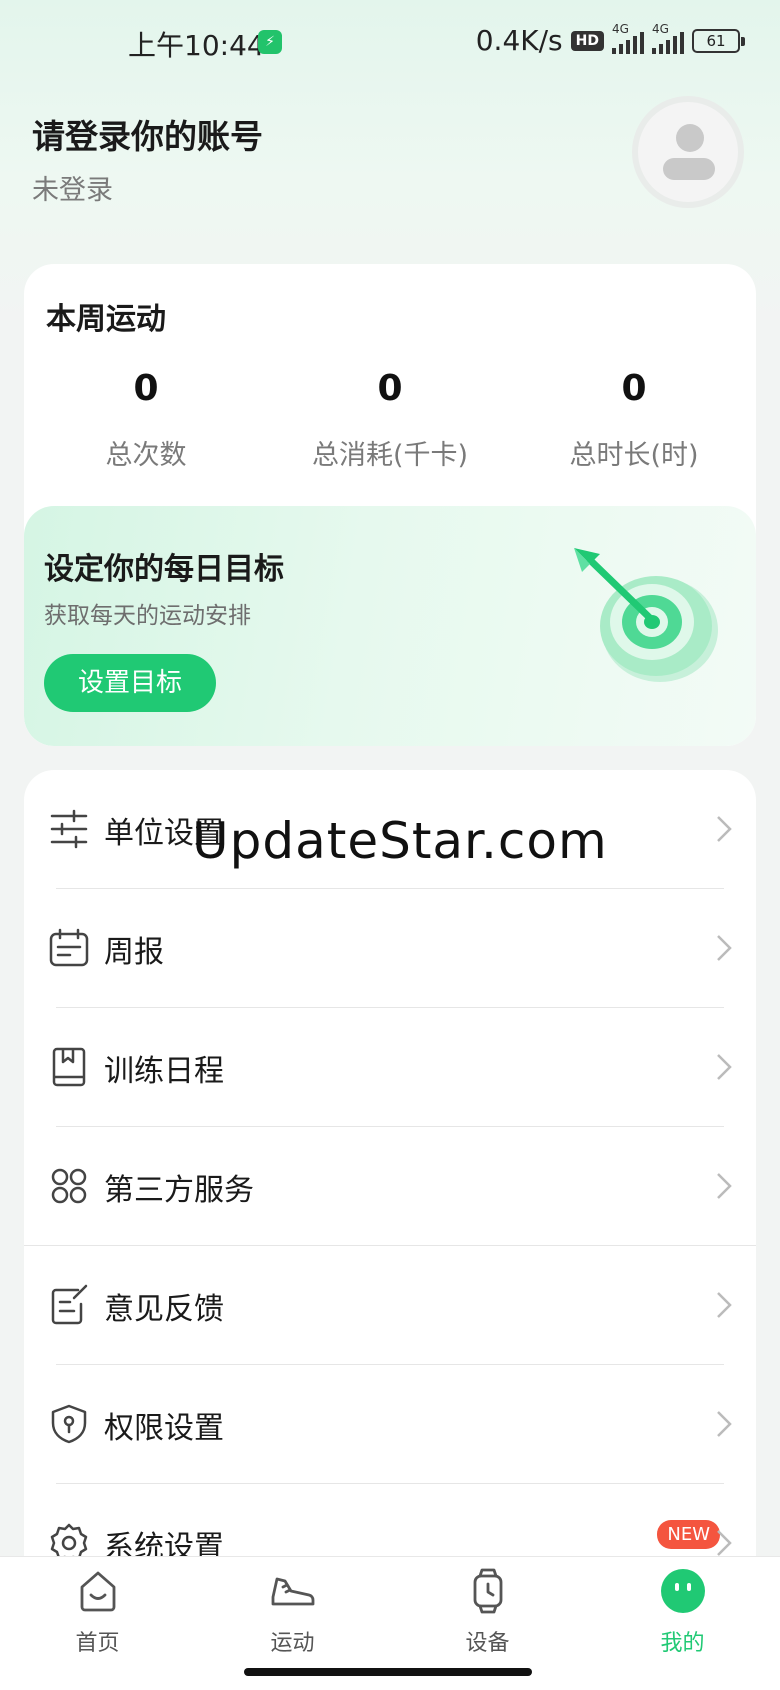 The image size is (780, 1690). What do you see at coordinates (72, 190) in the screenshot?
I see `login-status: 未登录` at bounding box center [72, 190].